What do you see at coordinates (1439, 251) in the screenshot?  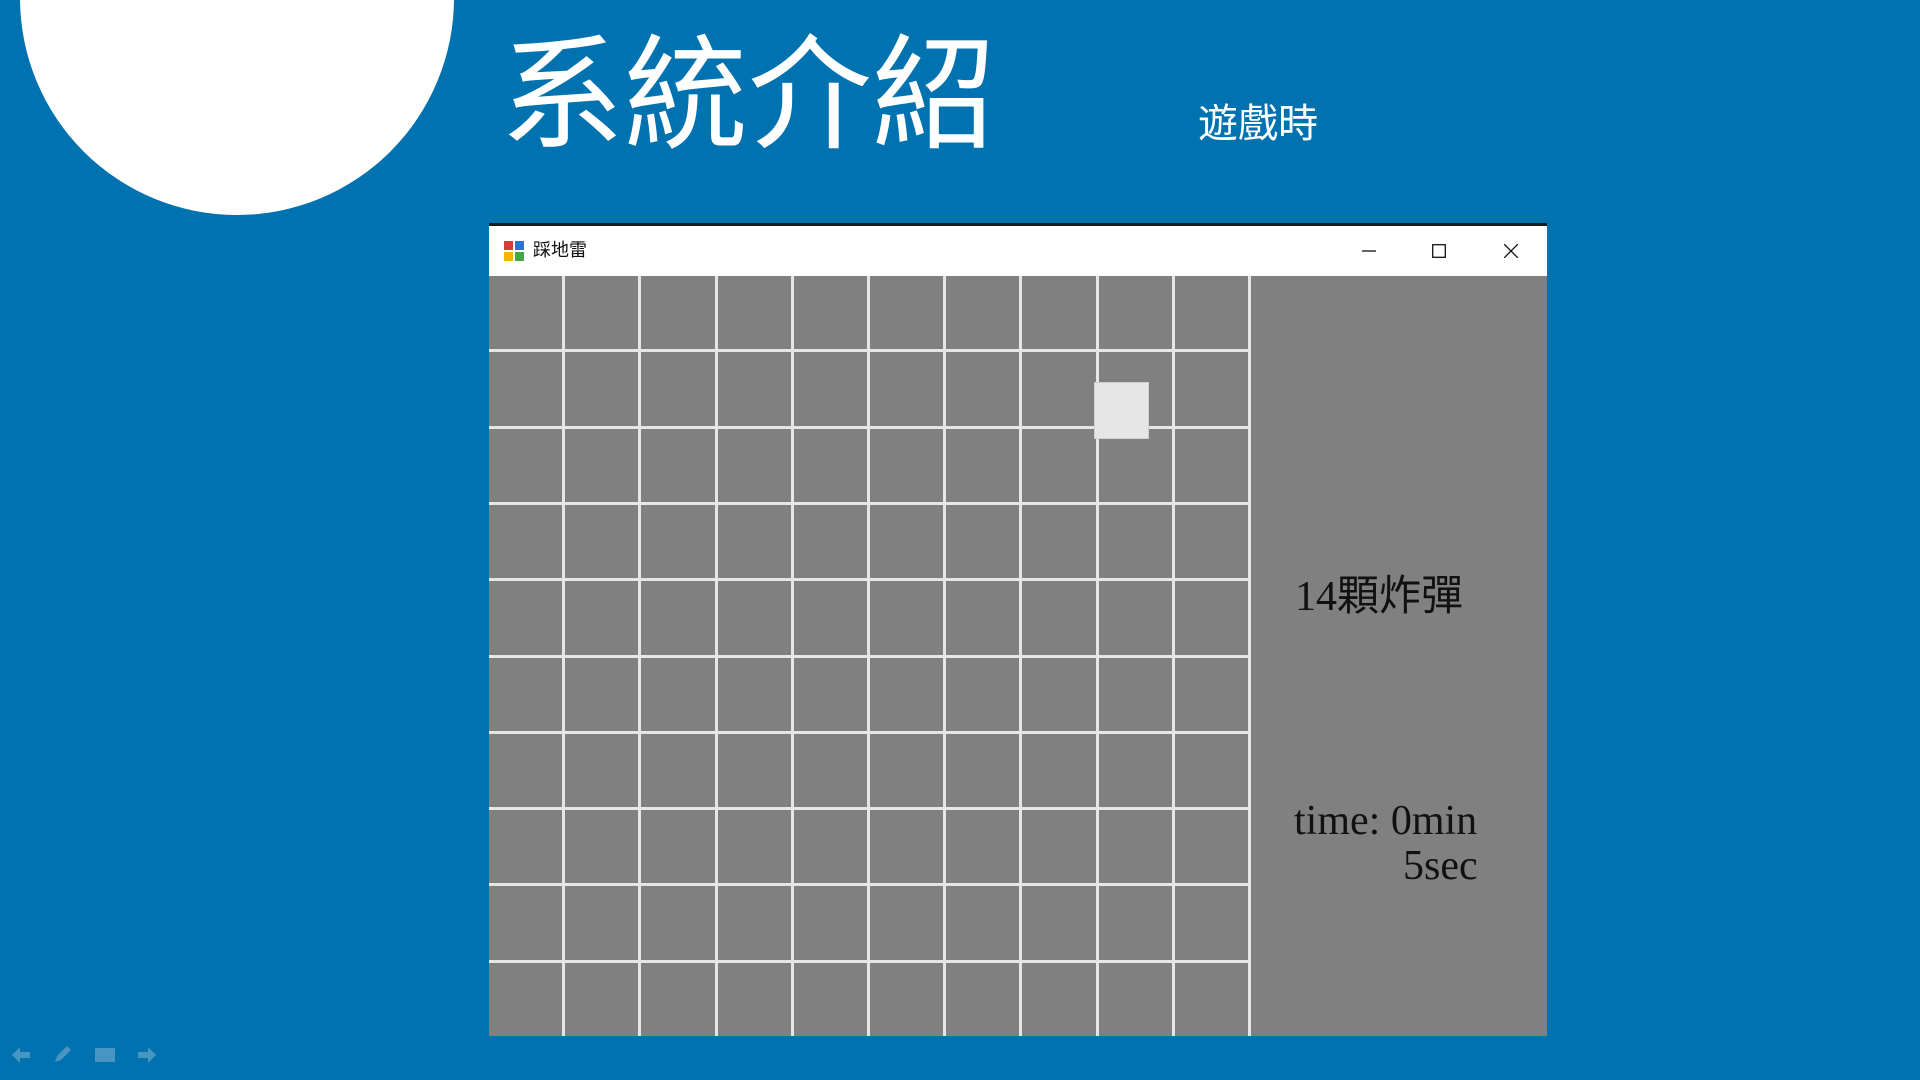 I see `maximize-button` at bounding box center [1439, 251].